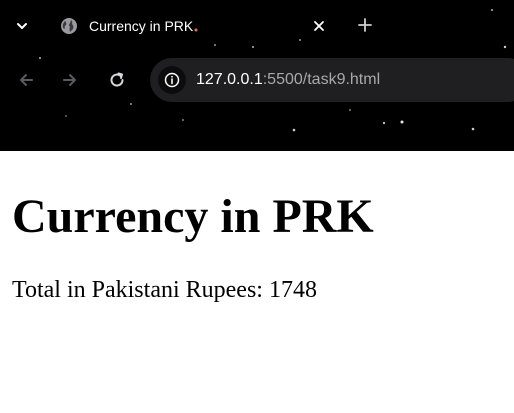 The image size is (514, 413). Describe the element at coordinates (365, 25) in the screenshot. I see `plus-icon` at that location.